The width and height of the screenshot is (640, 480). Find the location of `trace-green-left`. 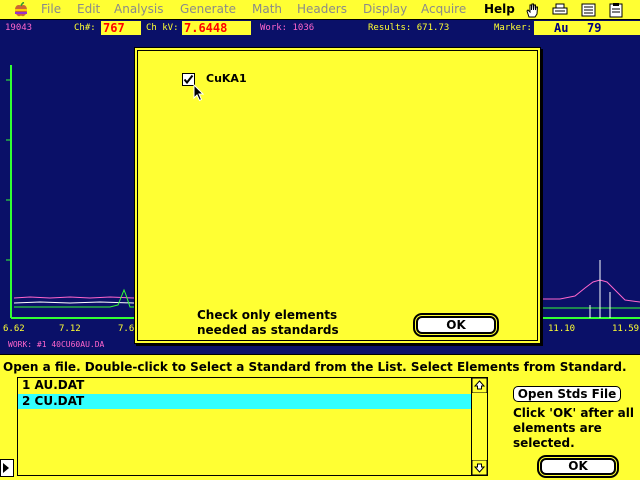

trace-green-left is located at coordinates (74, 298).